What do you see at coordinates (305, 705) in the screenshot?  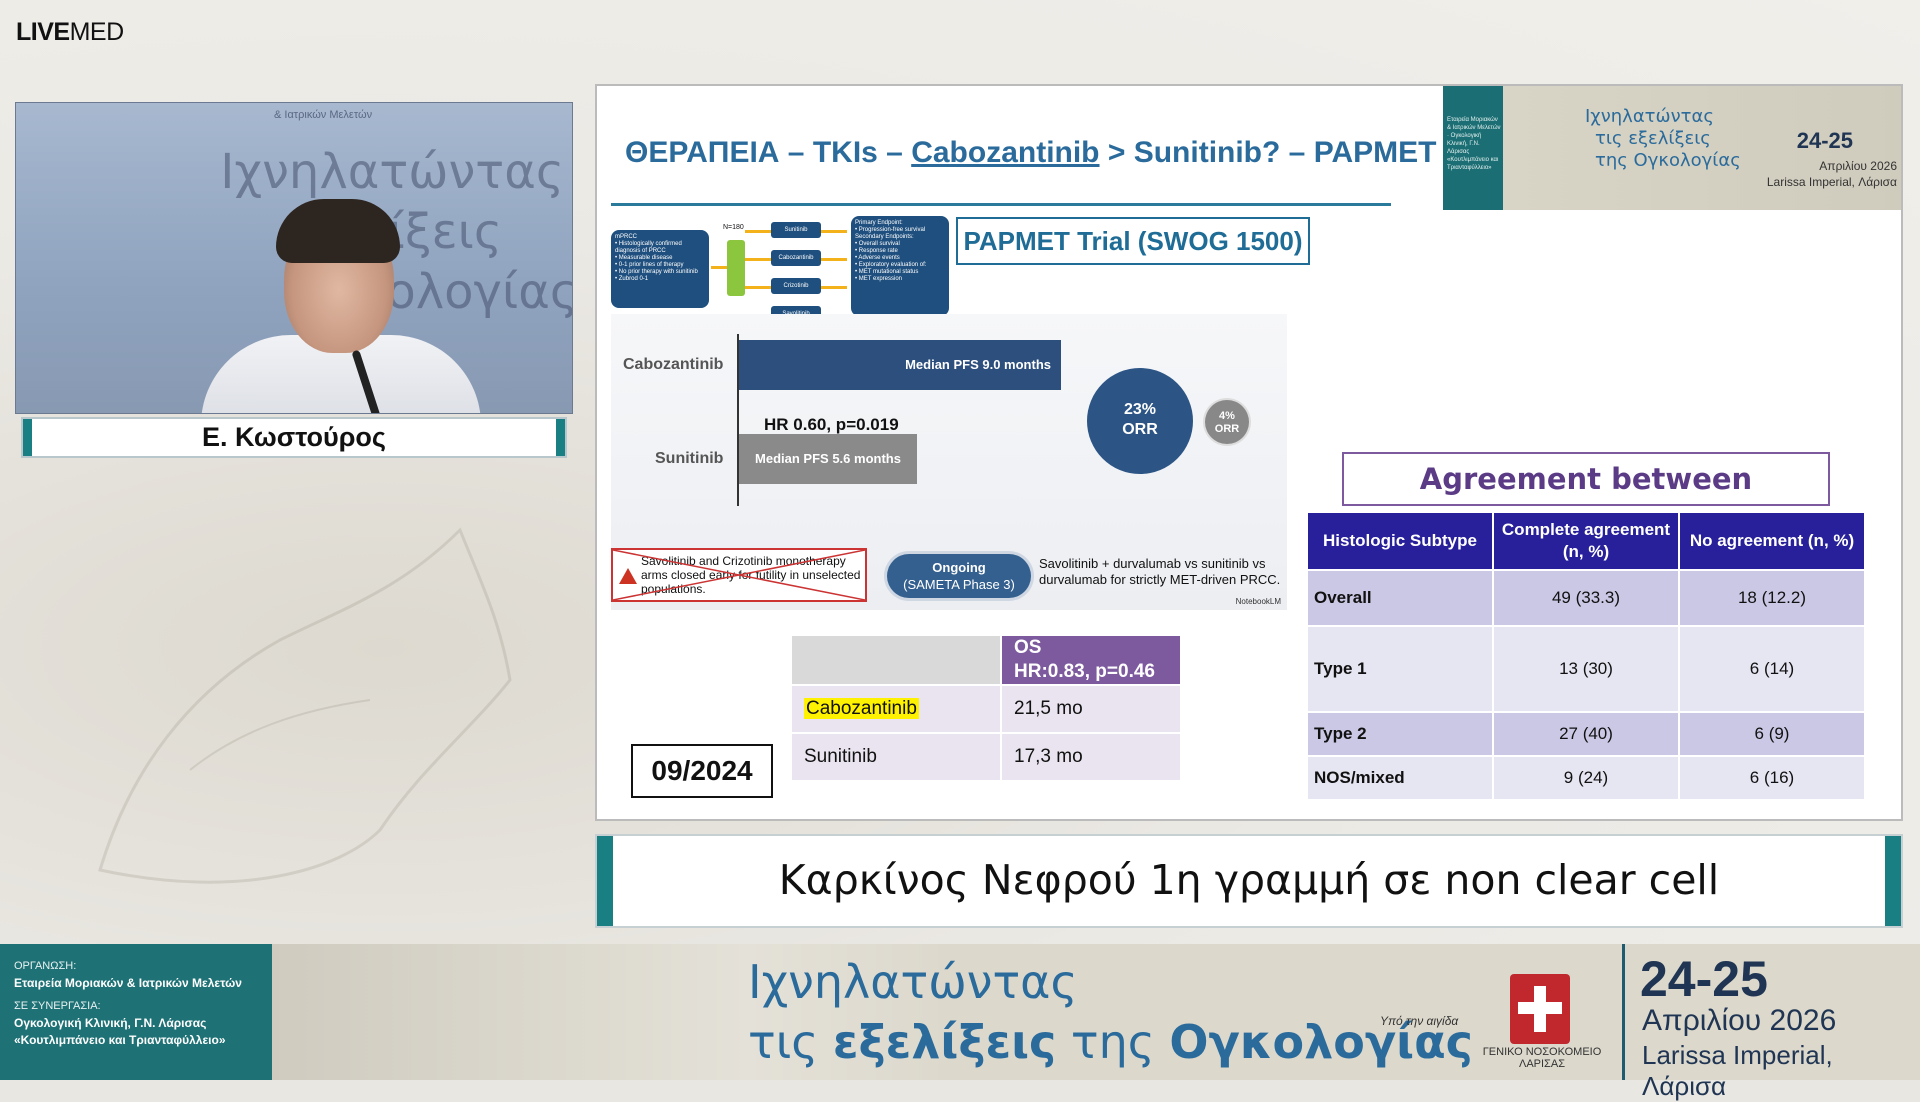 I see `horse-sketch-decoration` at bounding box center [305, 705].